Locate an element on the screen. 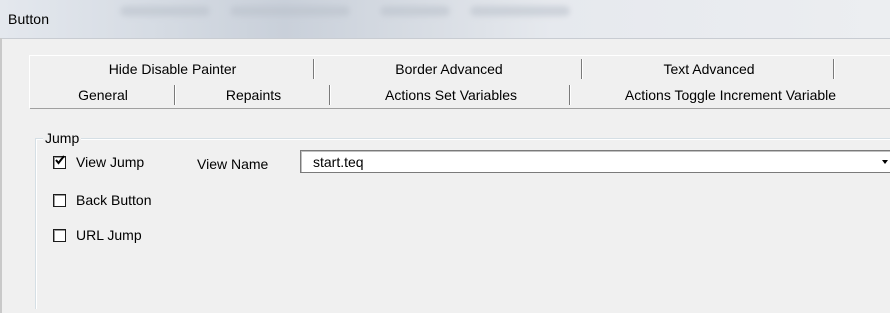 The width and height of the screenshot is (890, 313). tab-border-advanced: Border Advanced is located at coordinates (449, 69).